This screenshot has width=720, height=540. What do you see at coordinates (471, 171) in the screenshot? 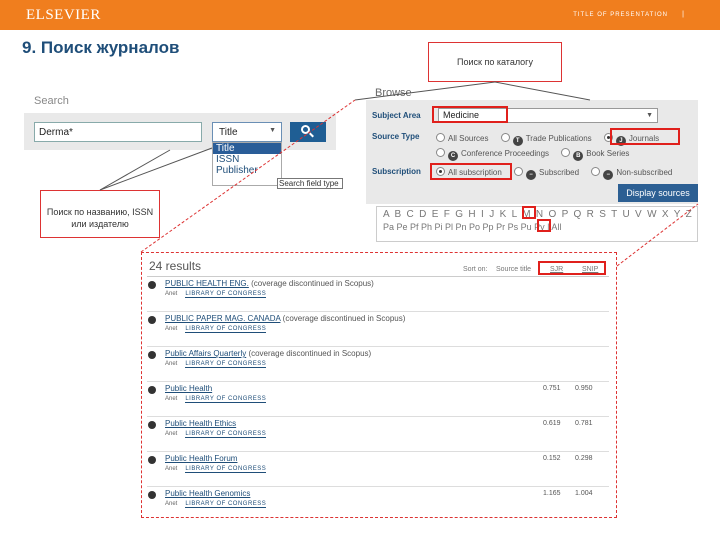
I see `highlight-subscription` at bounding box center [471, 171].